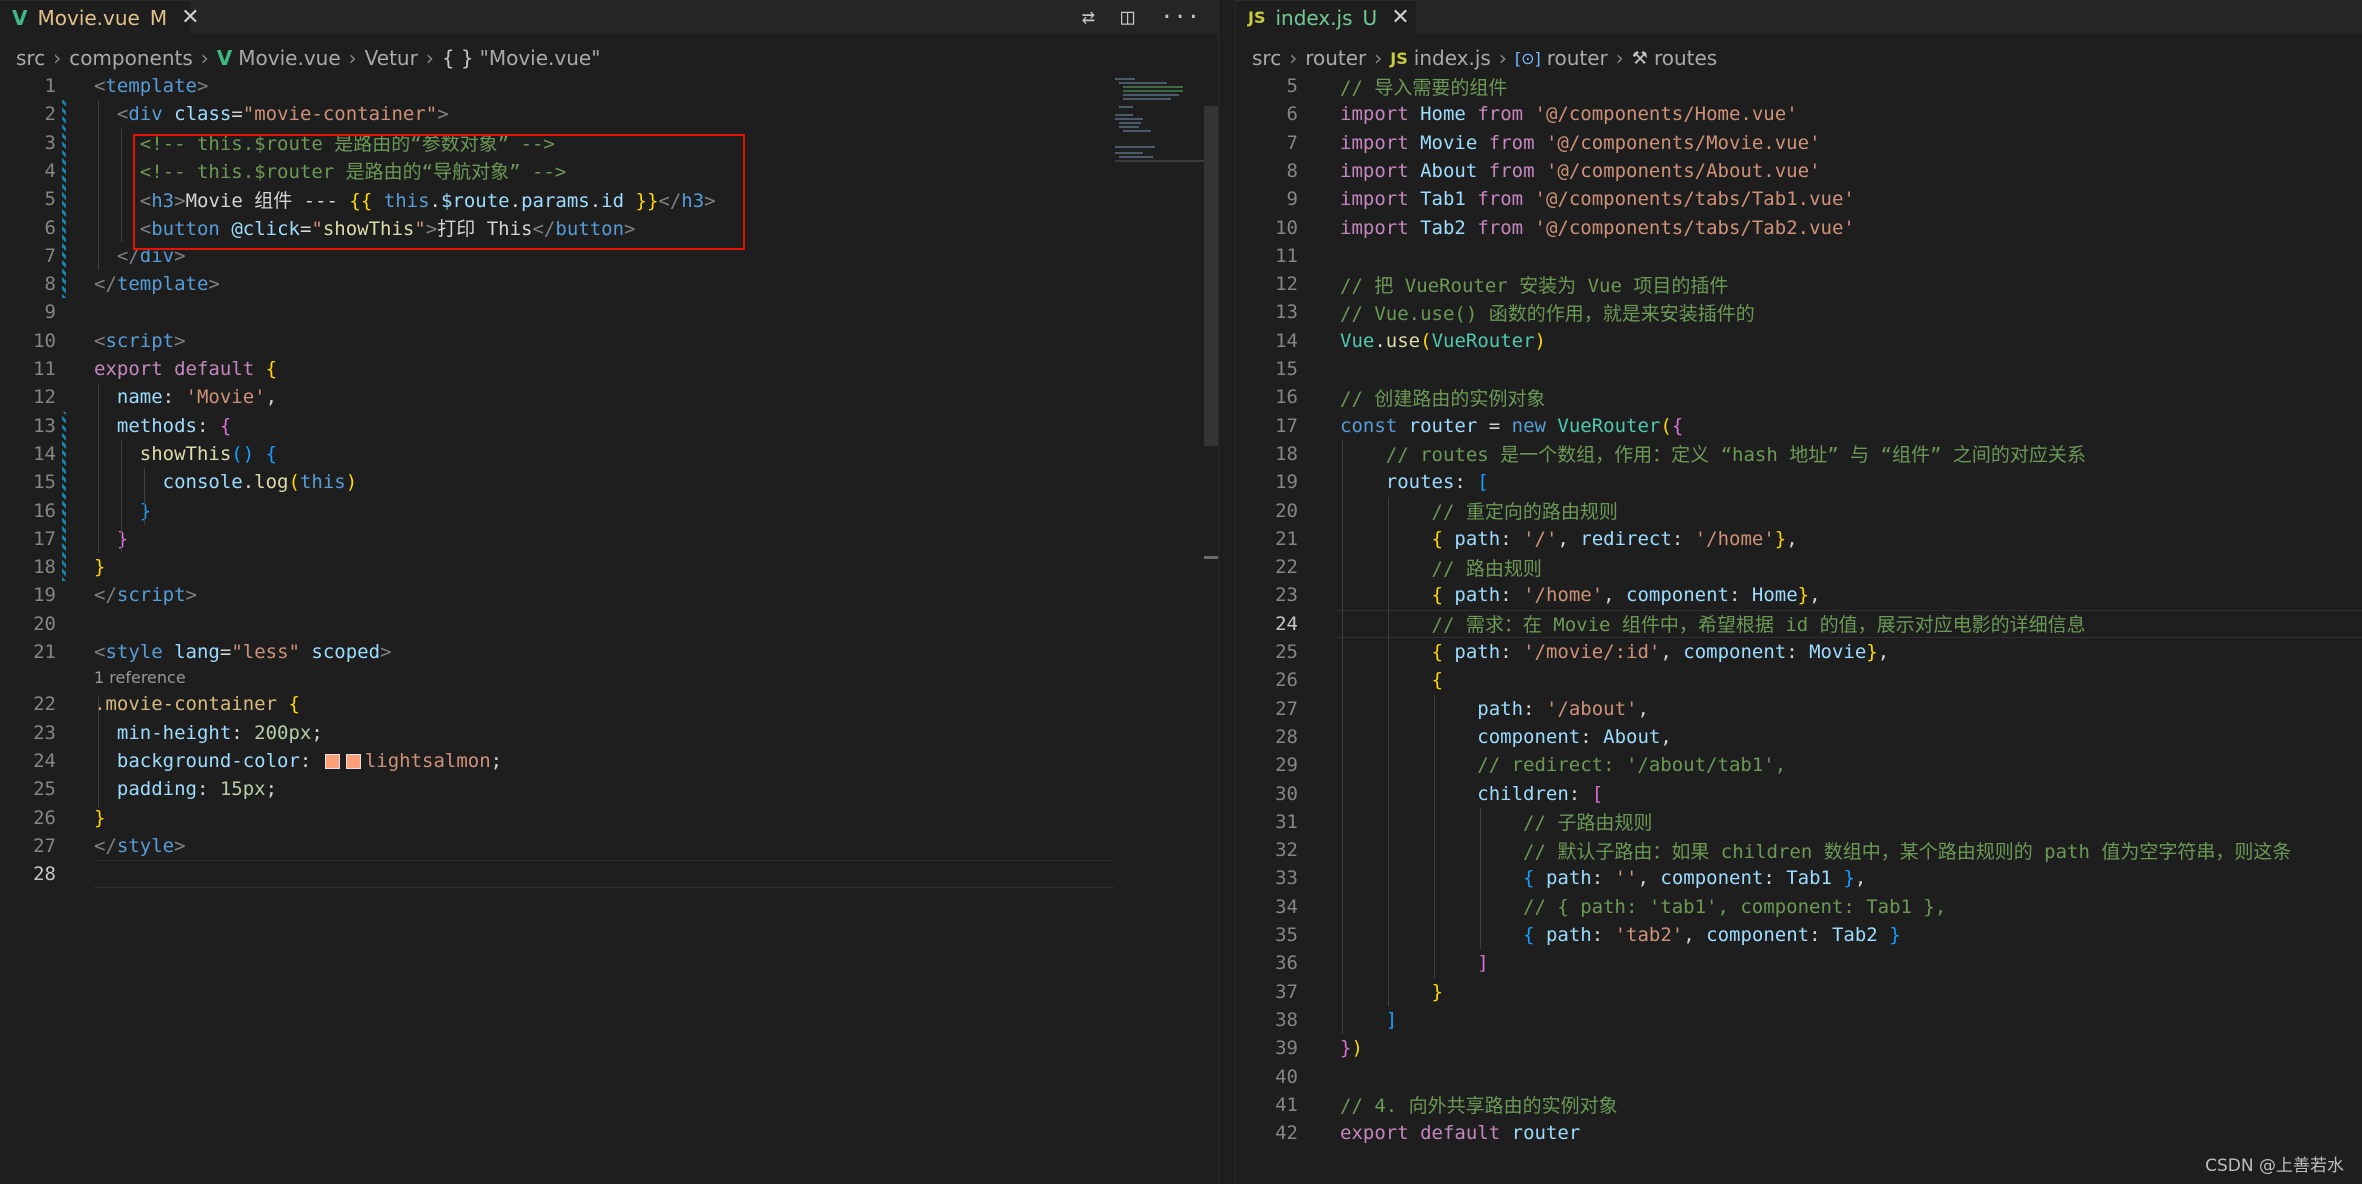 Image resolution: width=2362 pixels, height=1184 pixels. What do you see at coordinates (609, 733) in the screenshot?
I see `code-line: 23 min-height: 200px;` at bounding box center [609, 733].